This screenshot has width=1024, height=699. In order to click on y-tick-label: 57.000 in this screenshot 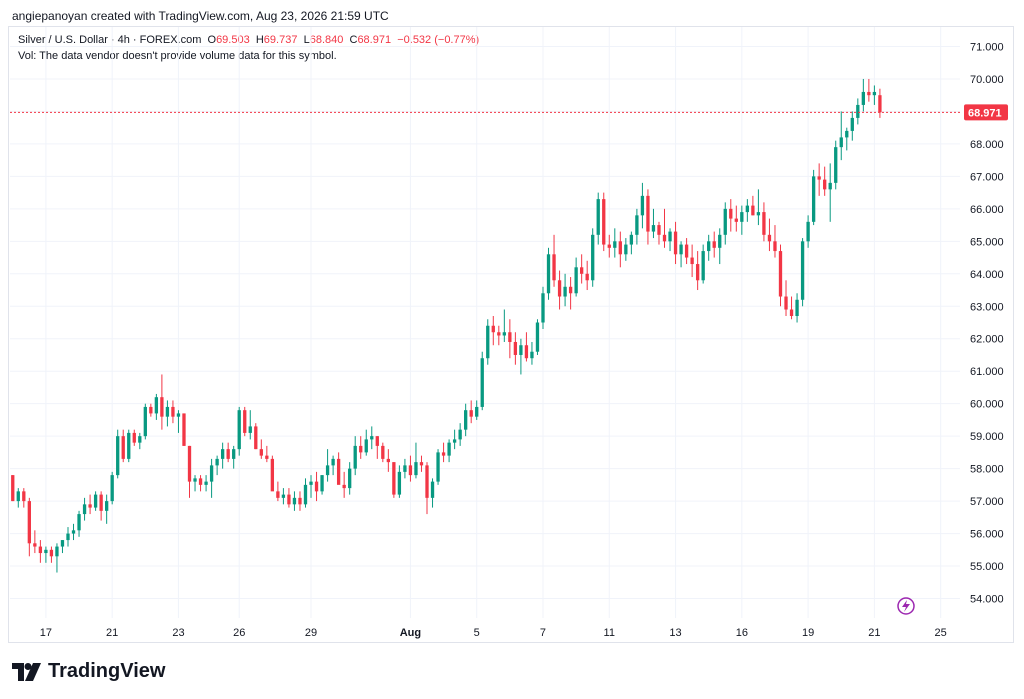, I will do `click(987, 502)`.